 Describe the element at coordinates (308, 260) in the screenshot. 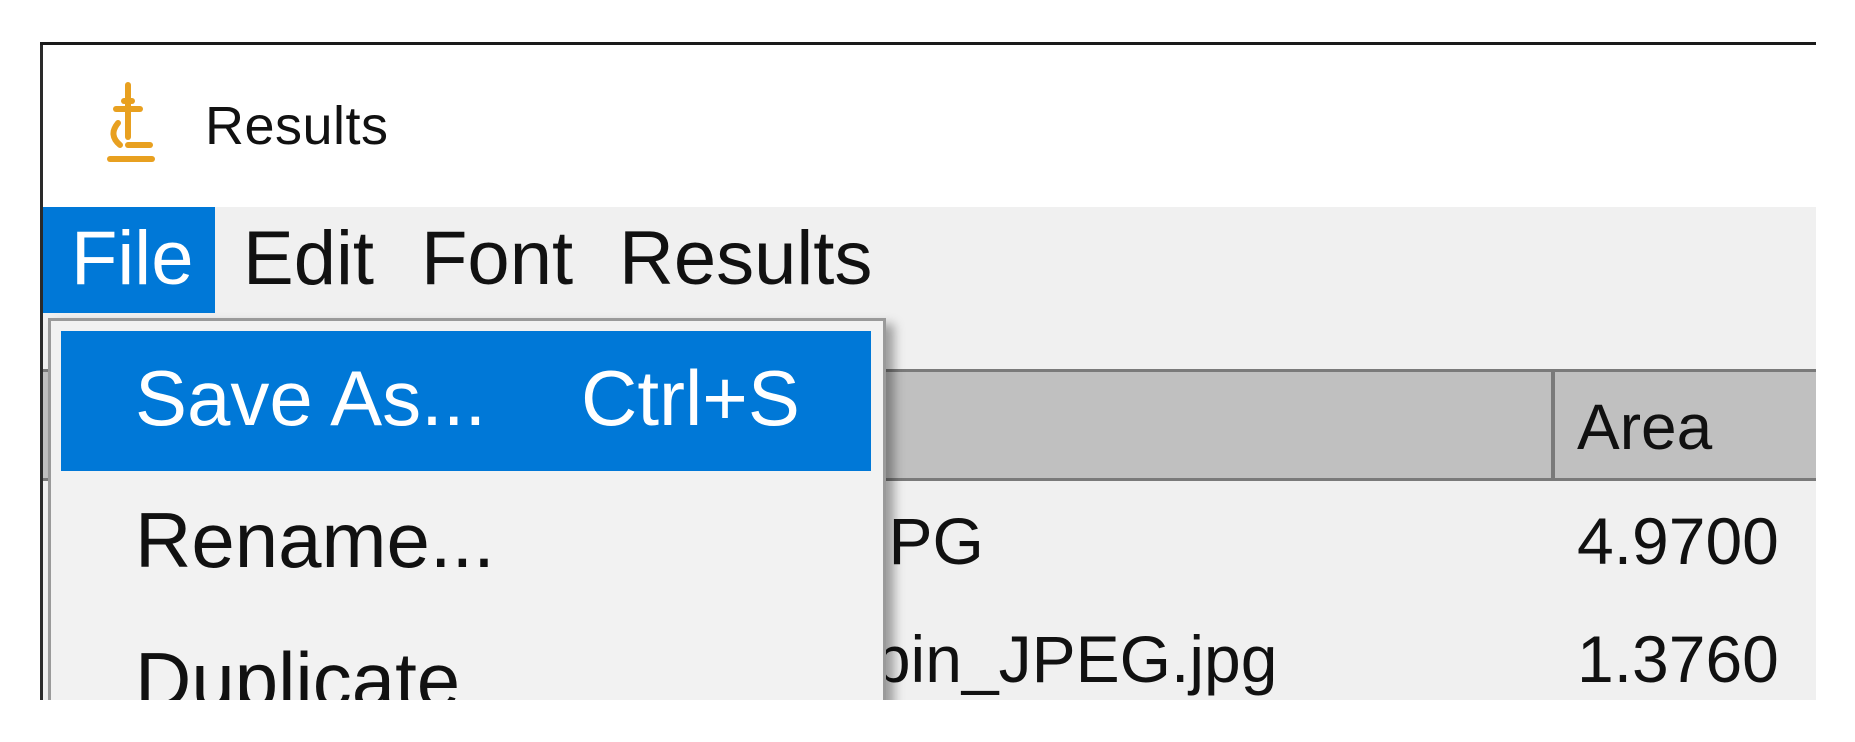

I see `menu-edit: Edit` at that location.